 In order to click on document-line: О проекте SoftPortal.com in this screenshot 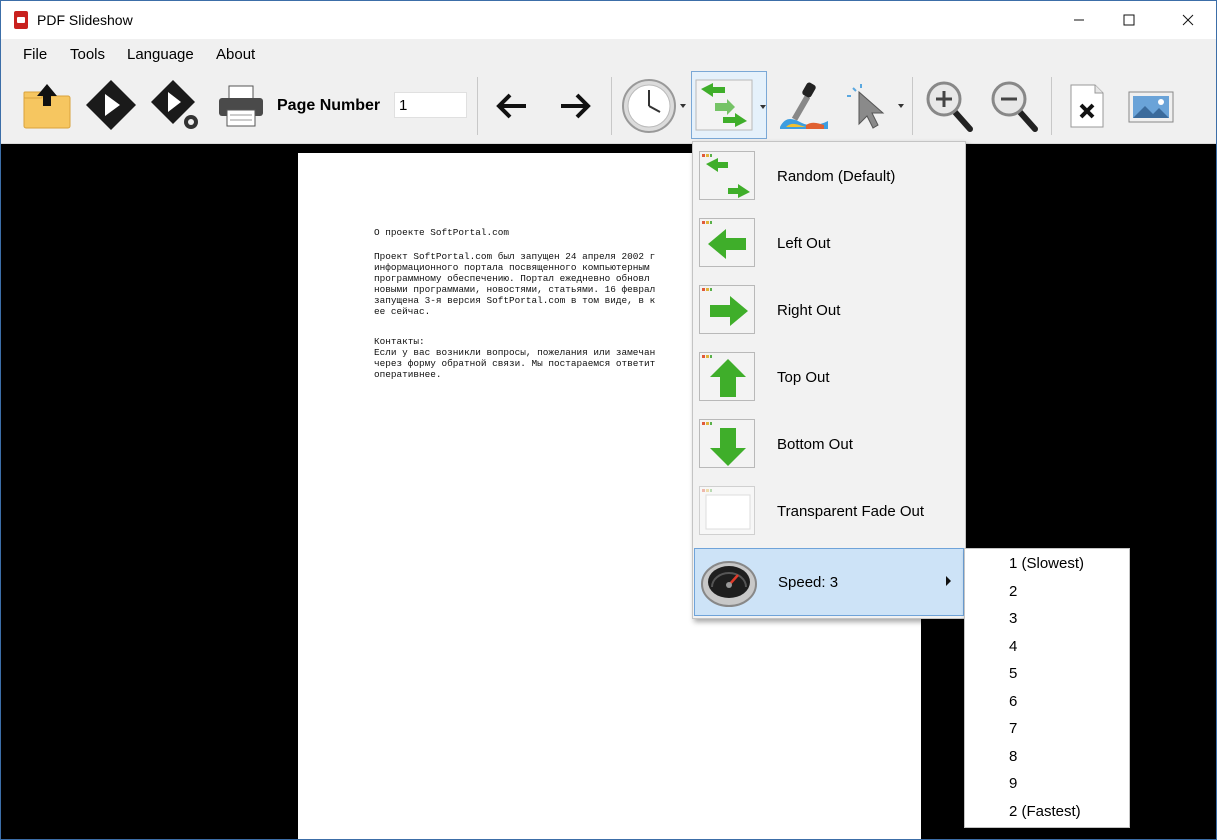, I will do `click(442, 232)`.